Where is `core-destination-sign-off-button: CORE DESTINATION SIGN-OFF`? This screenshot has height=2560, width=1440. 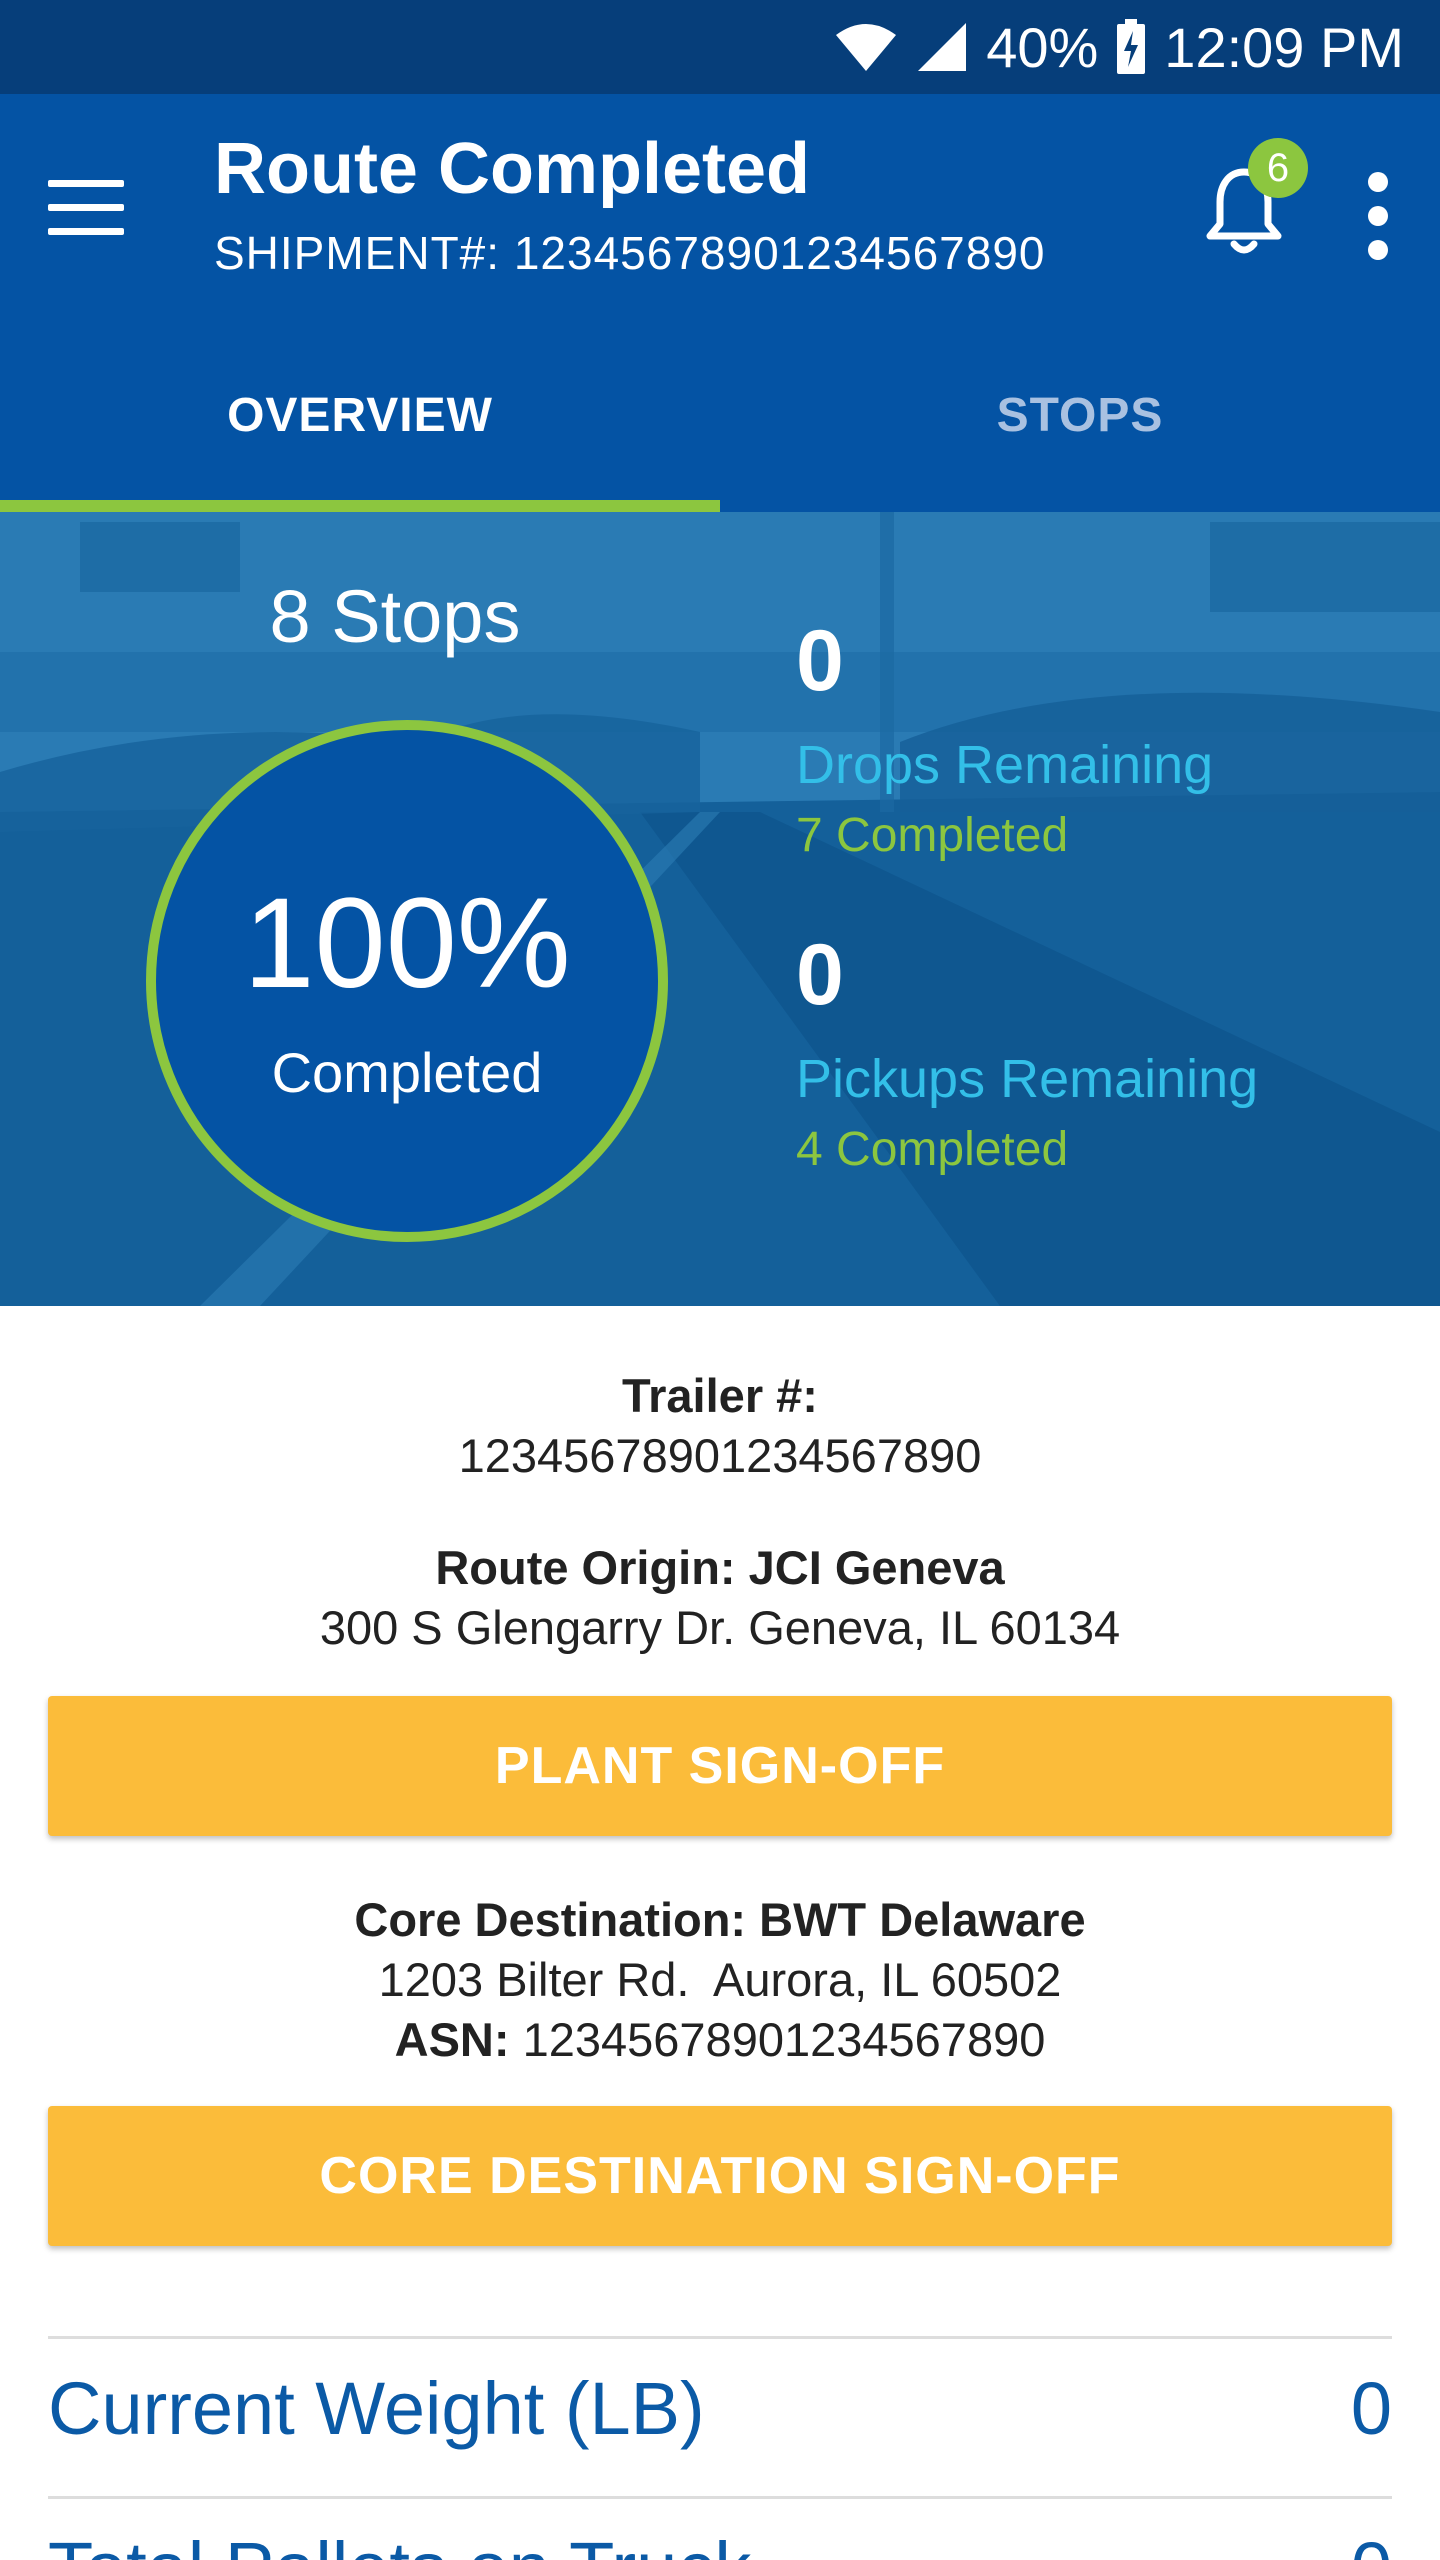 core-destination-sign-off-button: CORE DESTINATION SIGN-OFF is located at coordinates (720, 2176).